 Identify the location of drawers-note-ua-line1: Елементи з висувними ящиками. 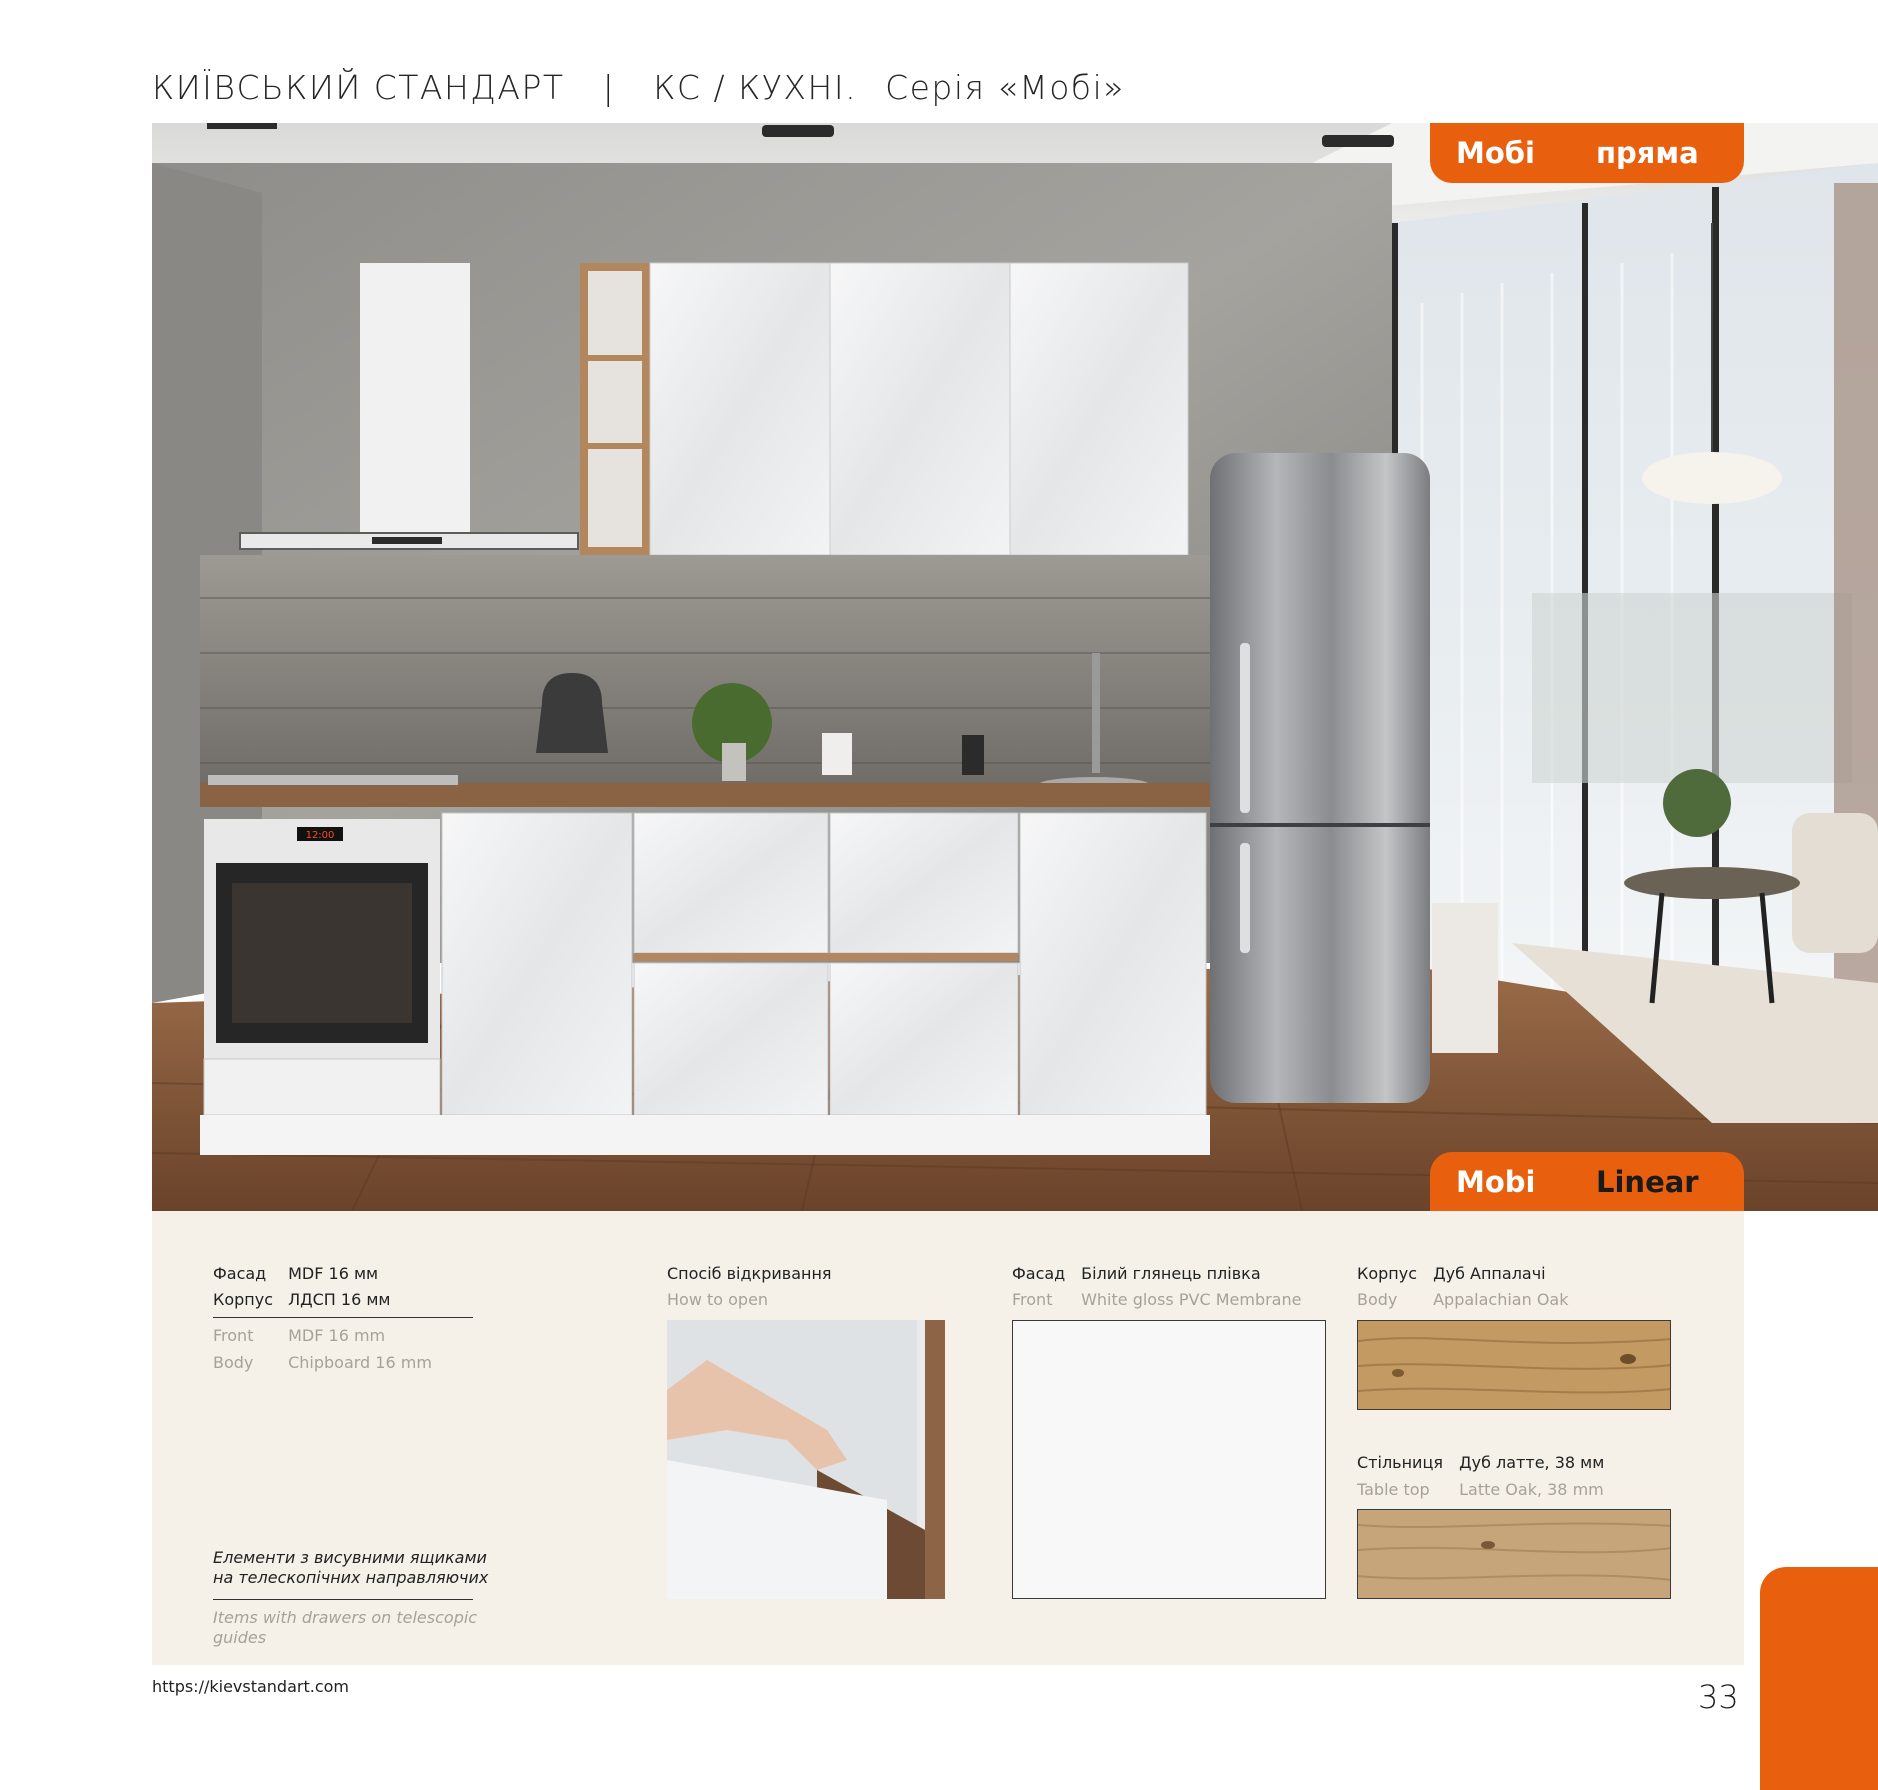
(350, 1557).